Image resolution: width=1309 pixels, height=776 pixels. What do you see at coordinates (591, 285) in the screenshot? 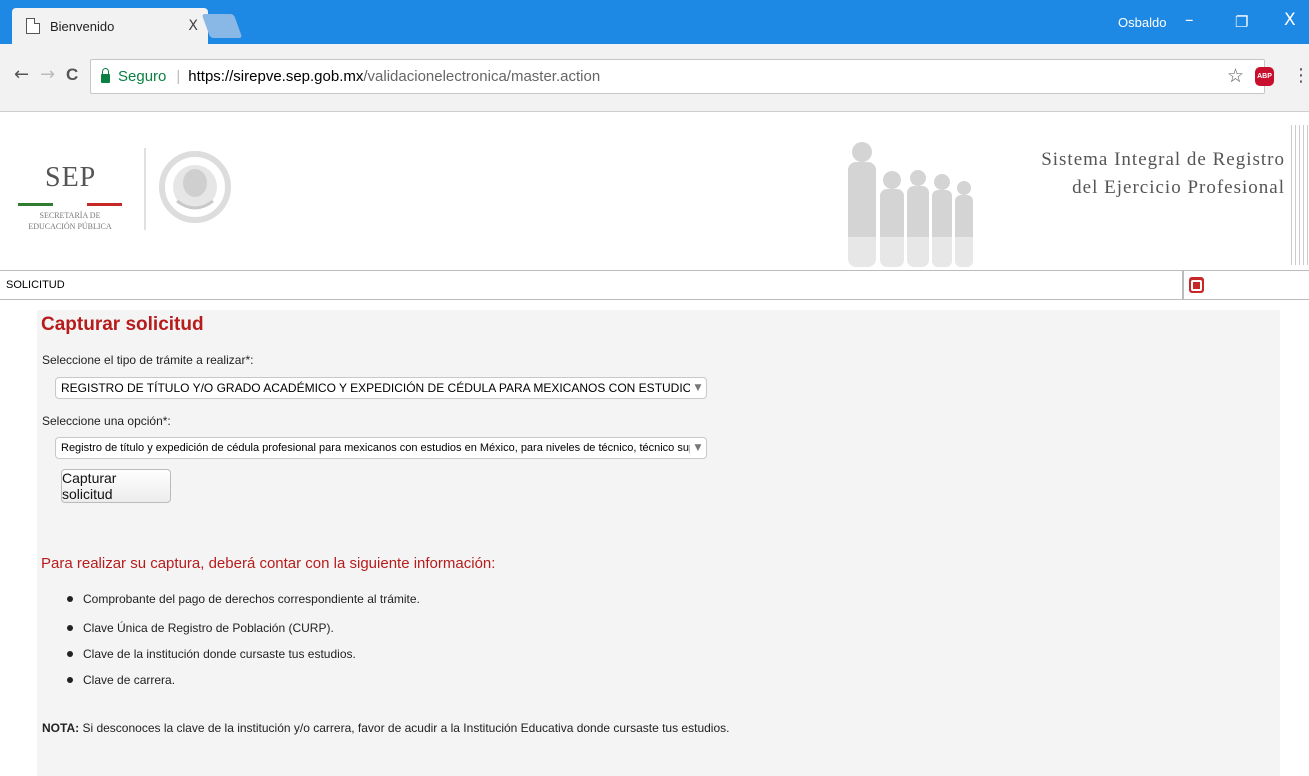
I see `section-bar: SOLICITUD` at bounding box center [591, 285].